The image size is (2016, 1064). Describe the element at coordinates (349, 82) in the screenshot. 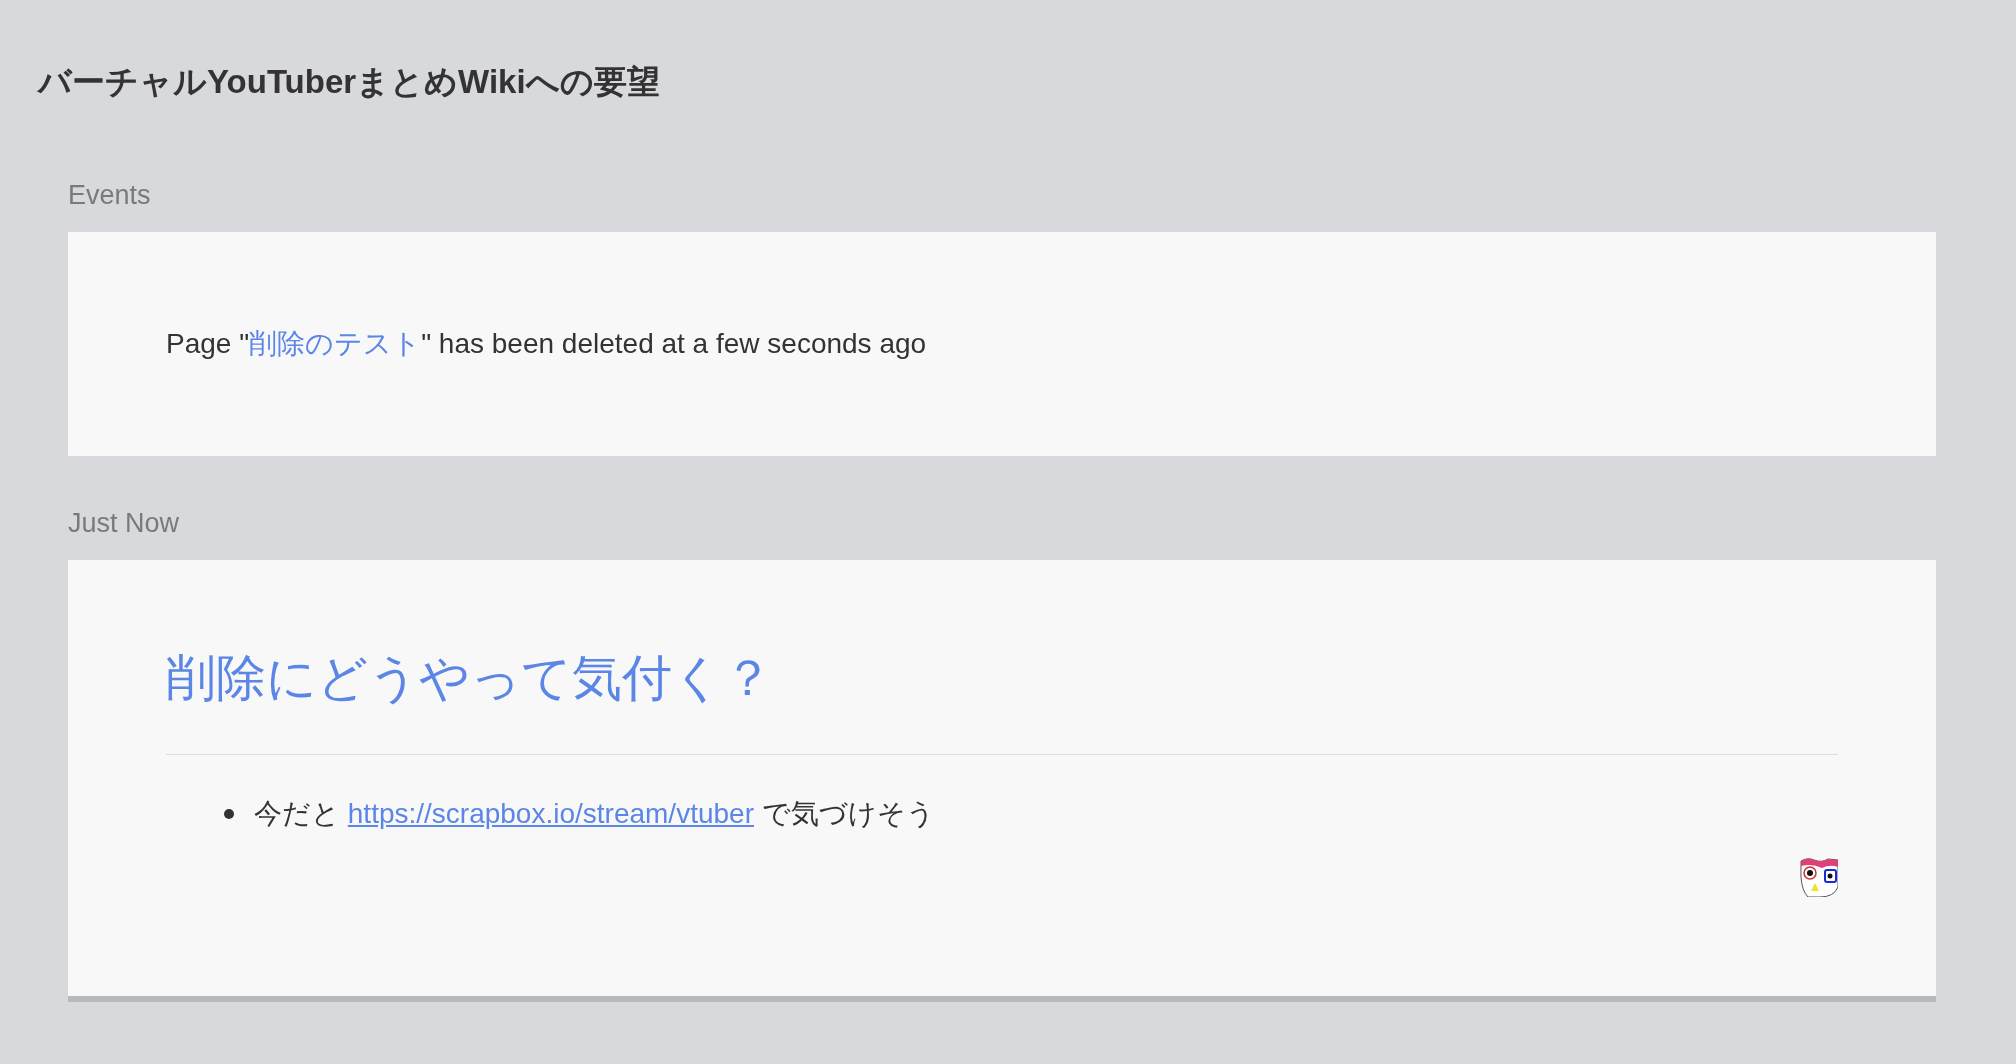

I see `project-title: バーチャルYouTuberまとめWikiへの要望` at that location.